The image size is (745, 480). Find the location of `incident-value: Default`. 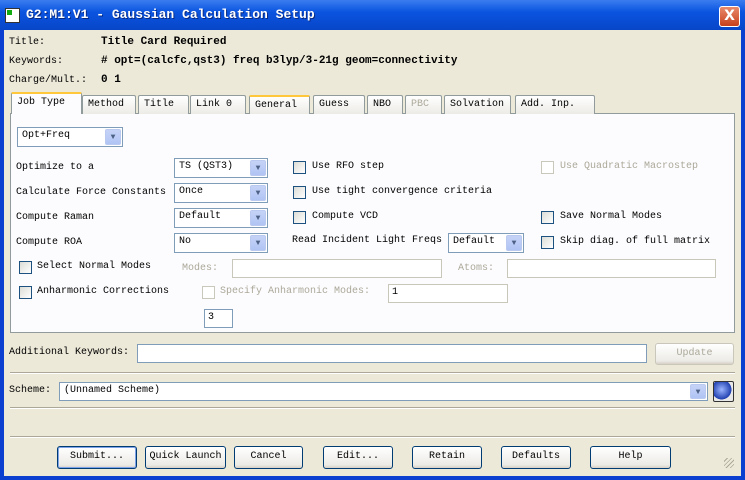

incident-value: Default is located at coordinates (474, 241).